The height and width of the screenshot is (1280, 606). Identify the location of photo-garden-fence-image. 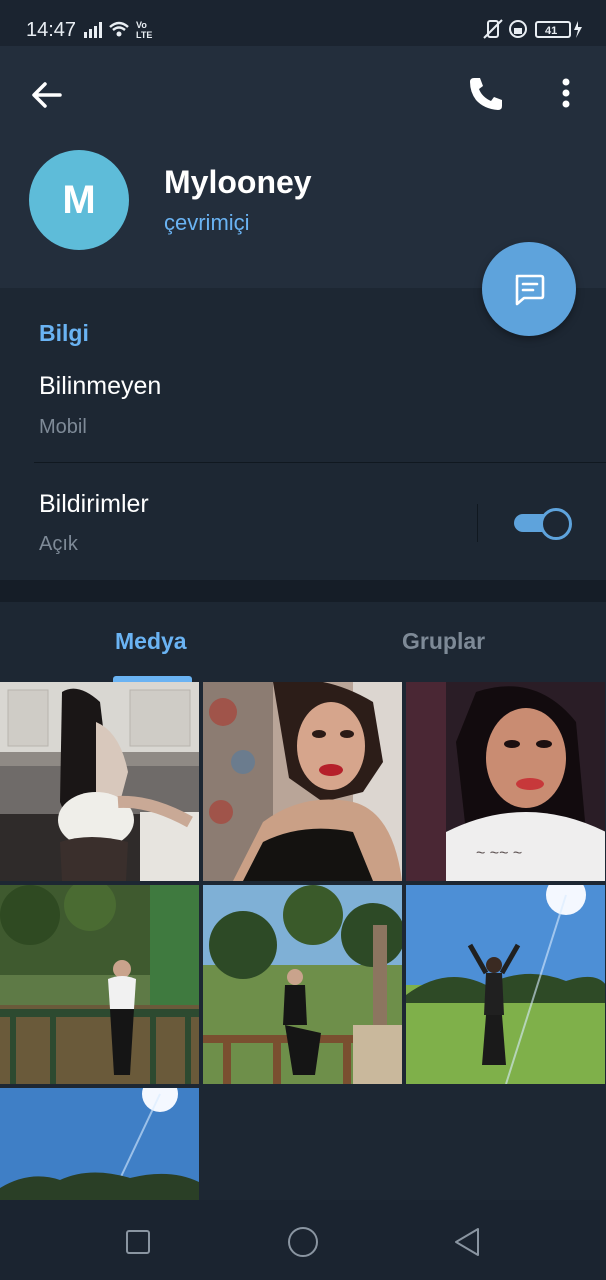
(99, 984).